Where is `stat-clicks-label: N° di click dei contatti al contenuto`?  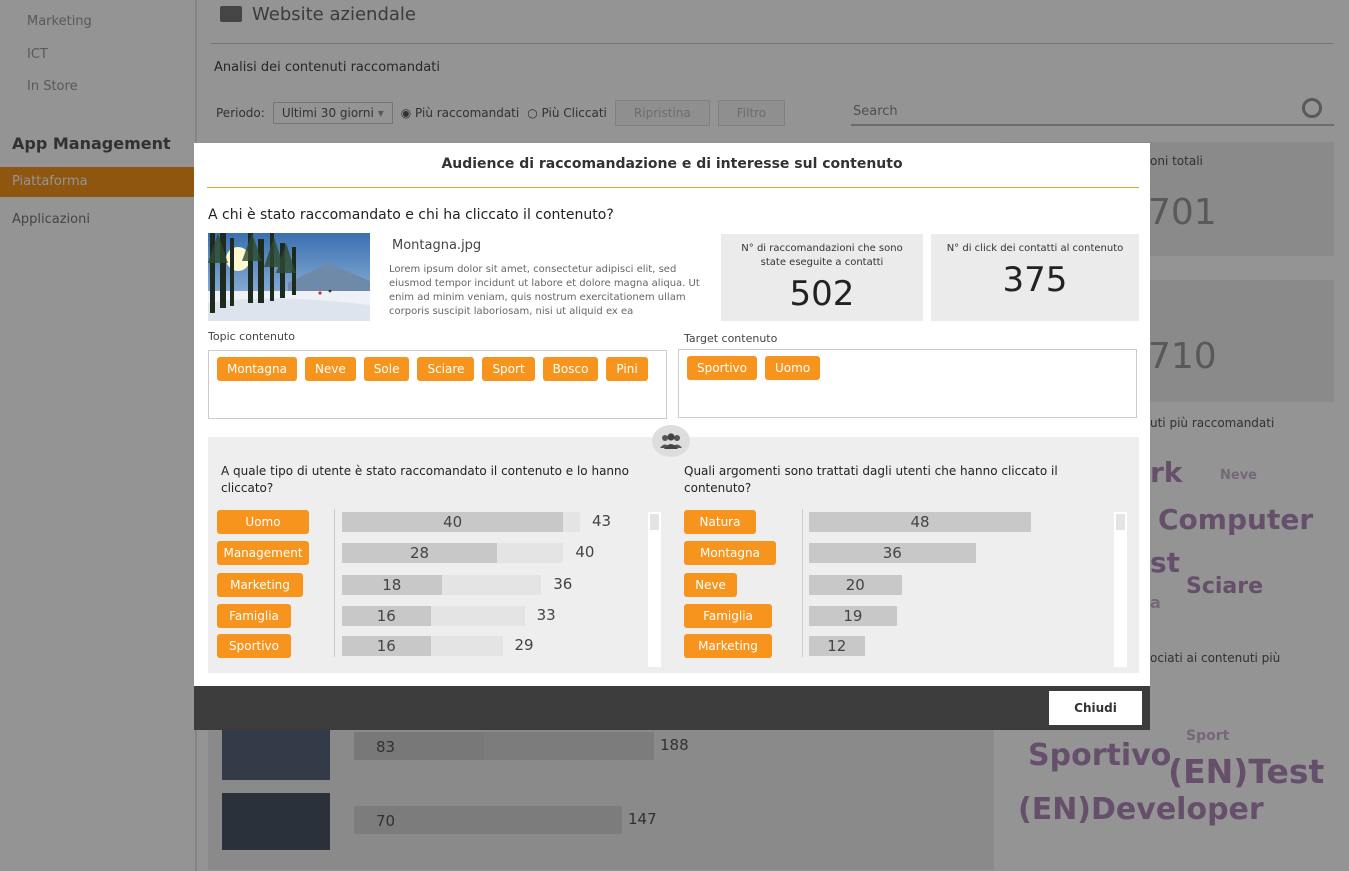 stat-clicks-label: N° di click dei contatti al contenuto is located at coordinates (1035, 248).